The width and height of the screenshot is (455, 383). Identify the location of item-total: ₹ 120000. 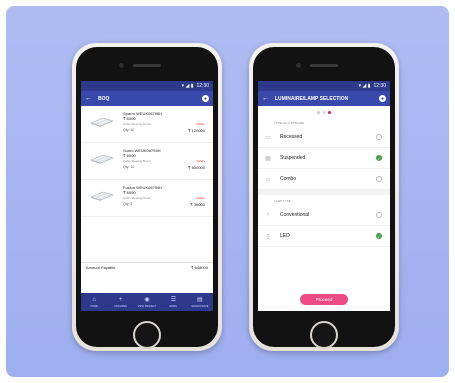
(196, 130).